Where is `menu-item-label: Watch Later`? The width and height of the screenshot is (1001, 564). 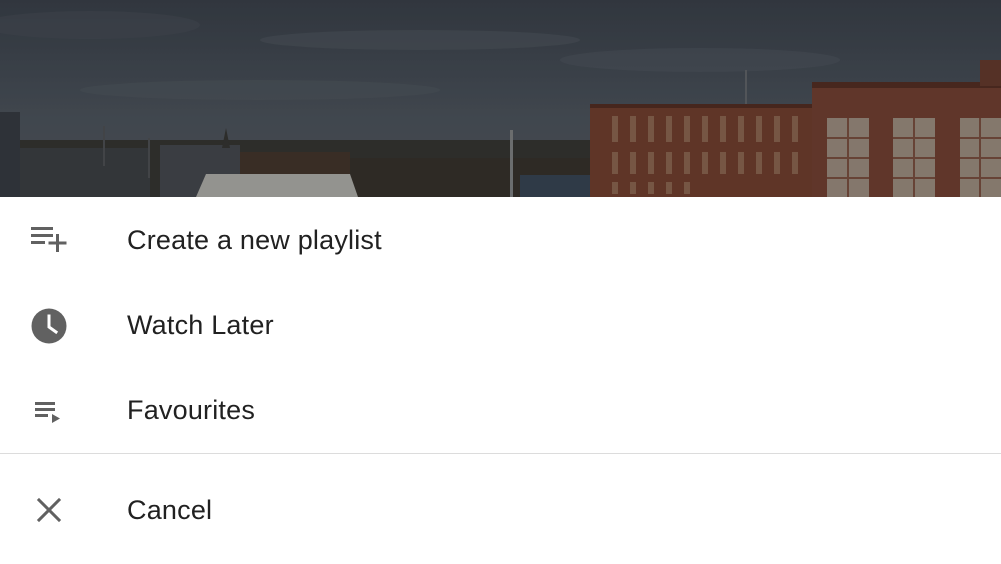 menu-item-label: Watch Later is located at coordinates (200, 325).